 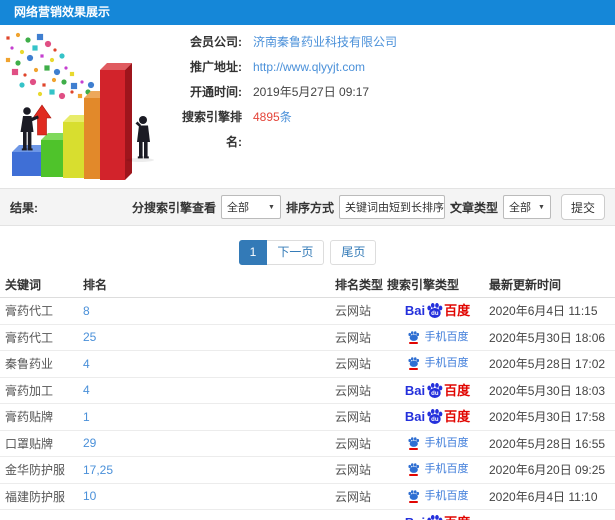 I want to click on page-1-button: 1, so click(x=253, y=252).